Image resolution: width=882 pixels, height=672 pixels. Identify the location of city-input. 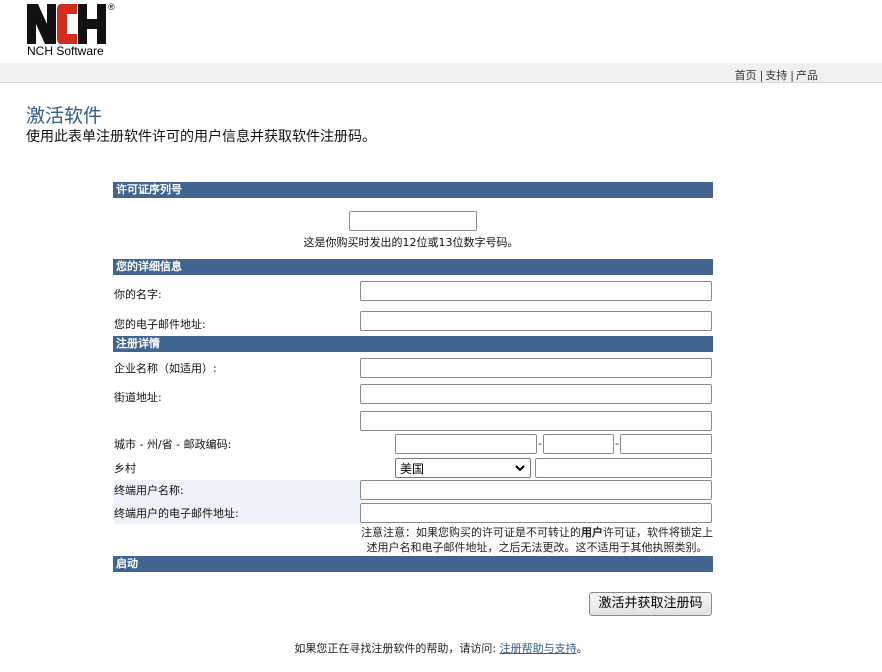
(466, 444).